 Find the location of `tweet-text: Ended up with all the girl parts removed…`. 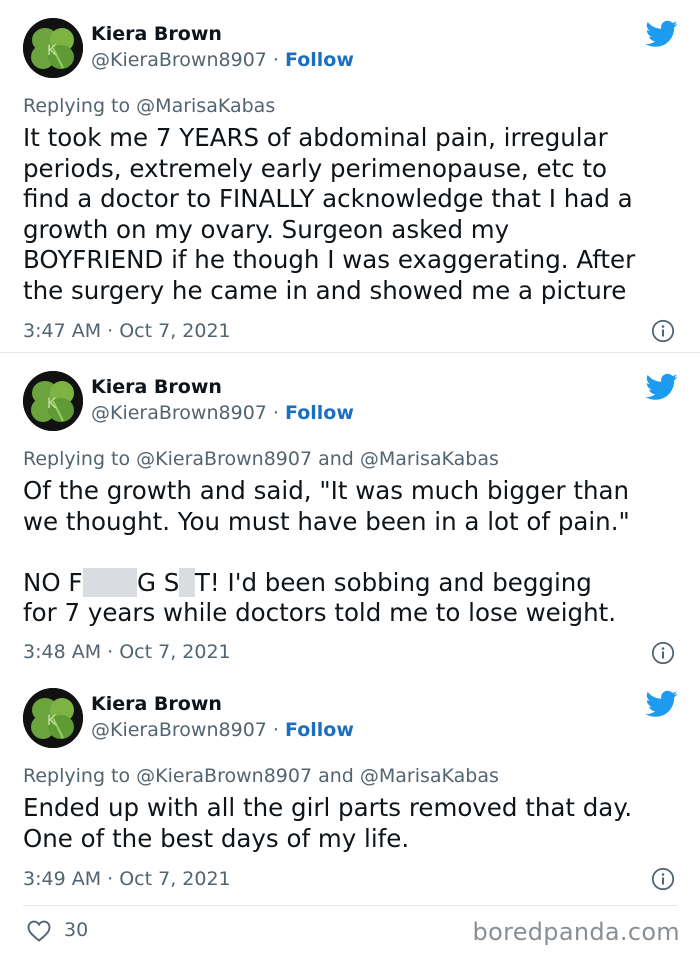

tweet-text: Ended up with all the girl parts removed… is located at coordinates (328, 823).